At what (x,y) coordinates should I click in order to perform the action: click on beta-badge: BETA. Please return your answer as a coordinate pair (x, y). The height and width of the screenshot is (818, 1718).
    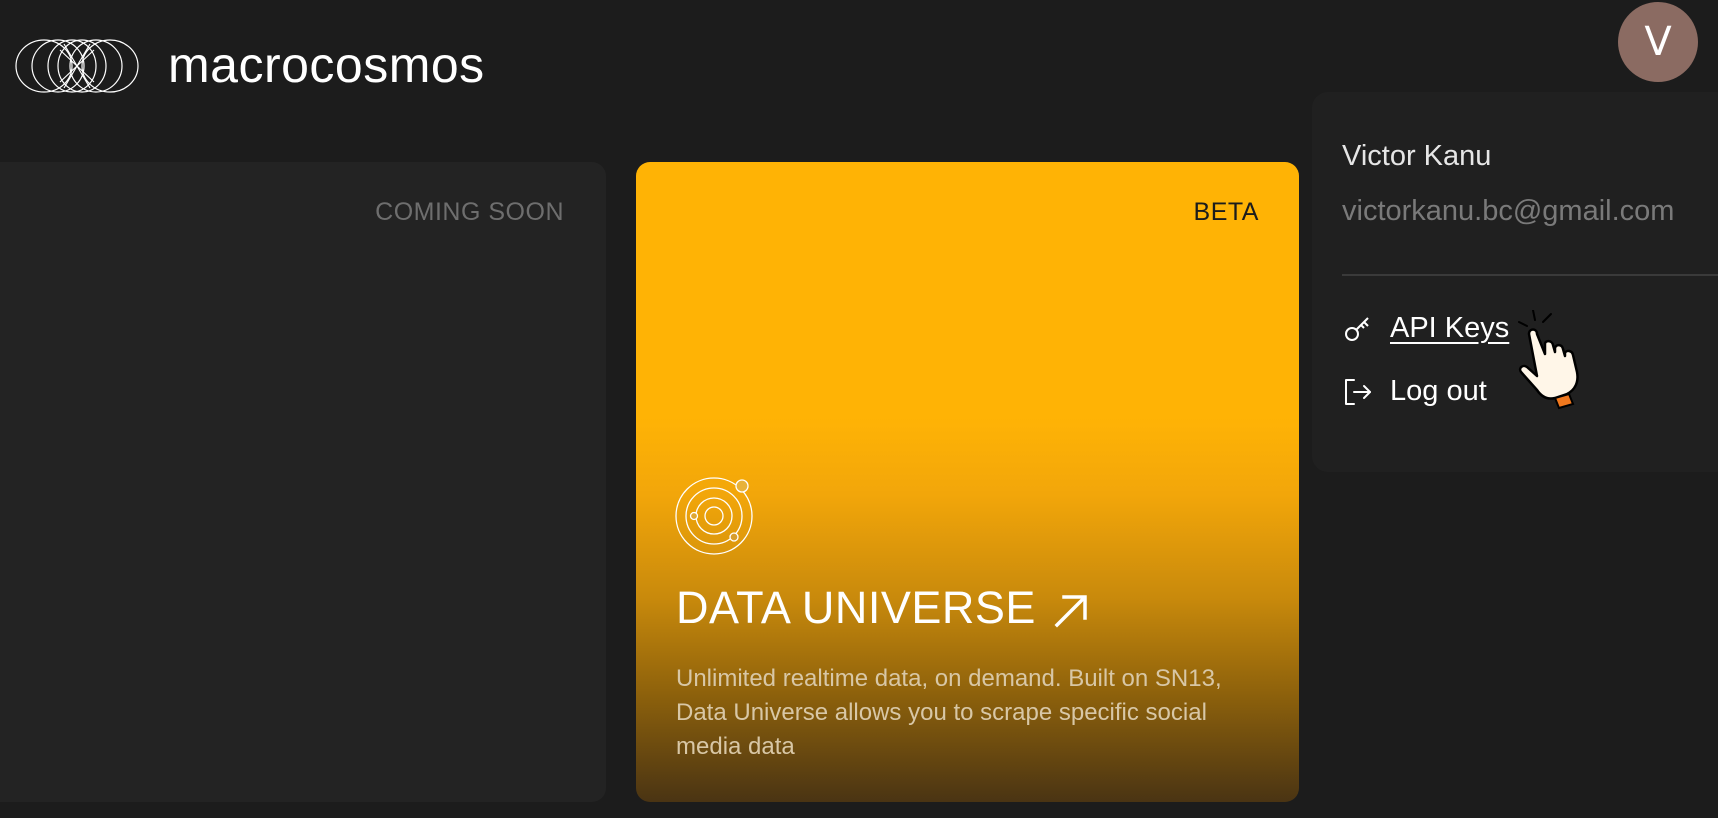
    Looking at the image, I should click on (1226, 212).